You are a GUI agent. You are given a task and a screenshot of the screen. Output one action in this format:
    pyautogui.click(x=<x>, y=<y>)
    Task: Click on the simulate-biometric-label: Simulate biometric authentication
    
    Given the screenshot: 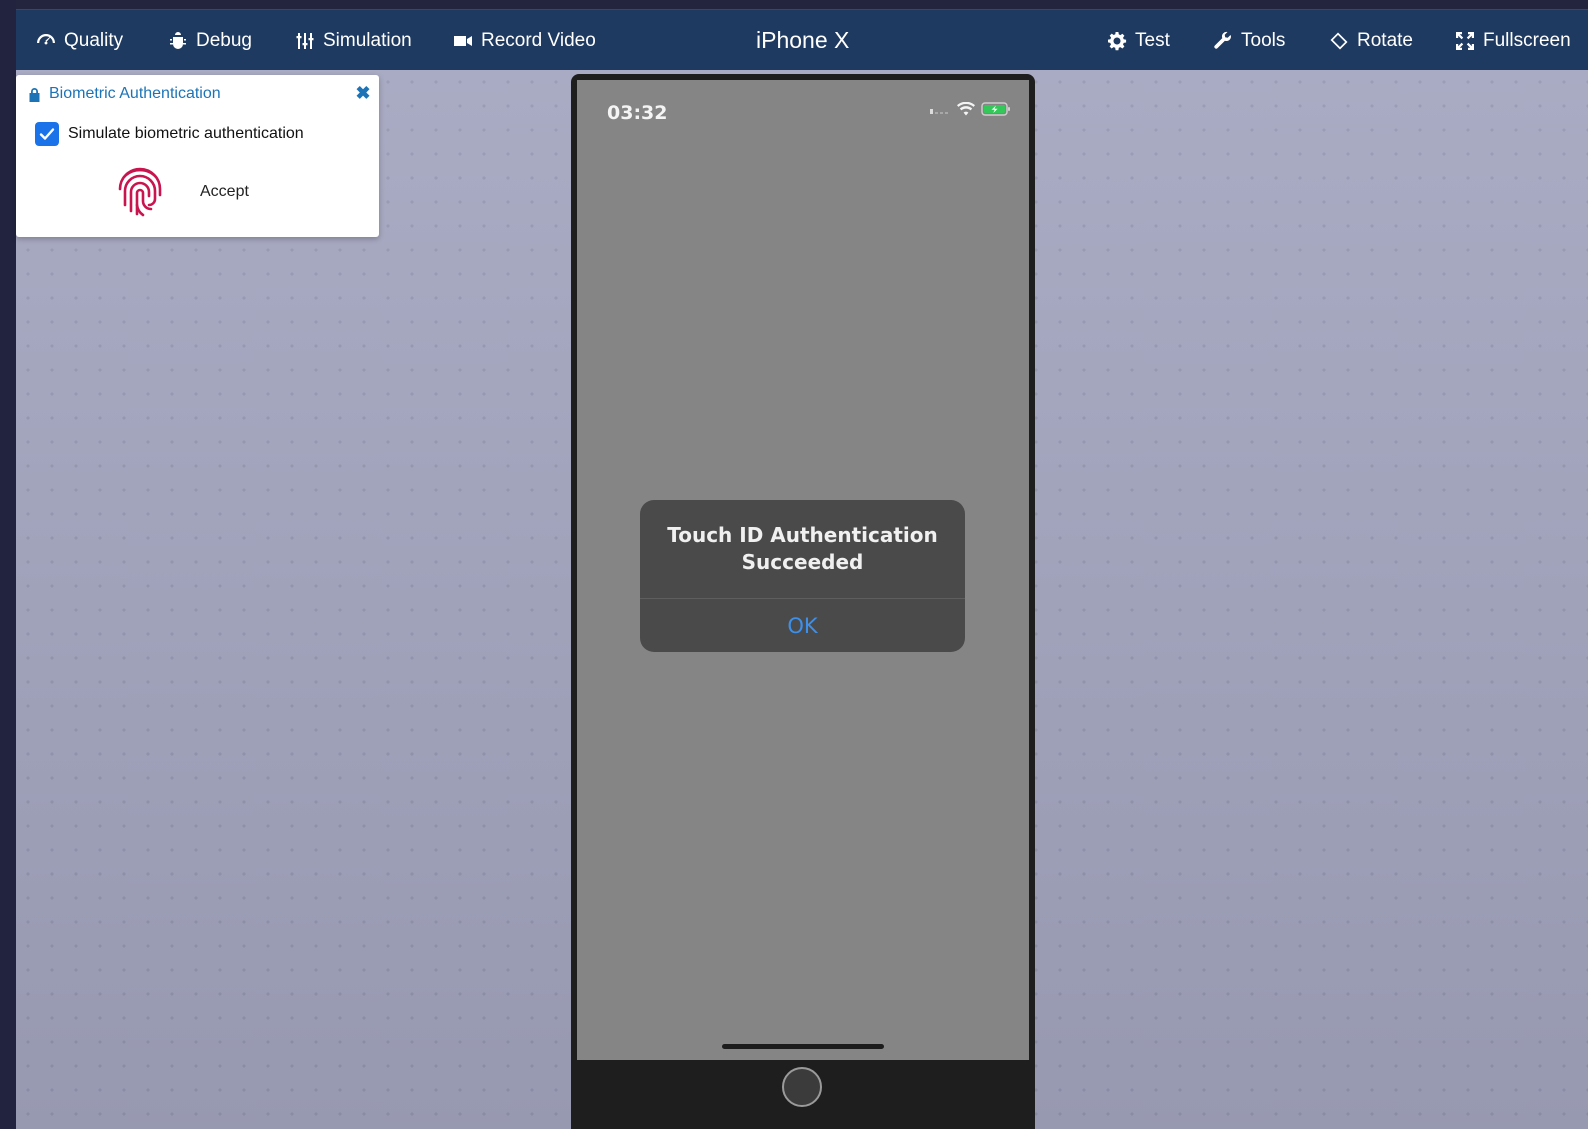 What is the action you would take?
    pyautogui.click(x=186, y=133)
    